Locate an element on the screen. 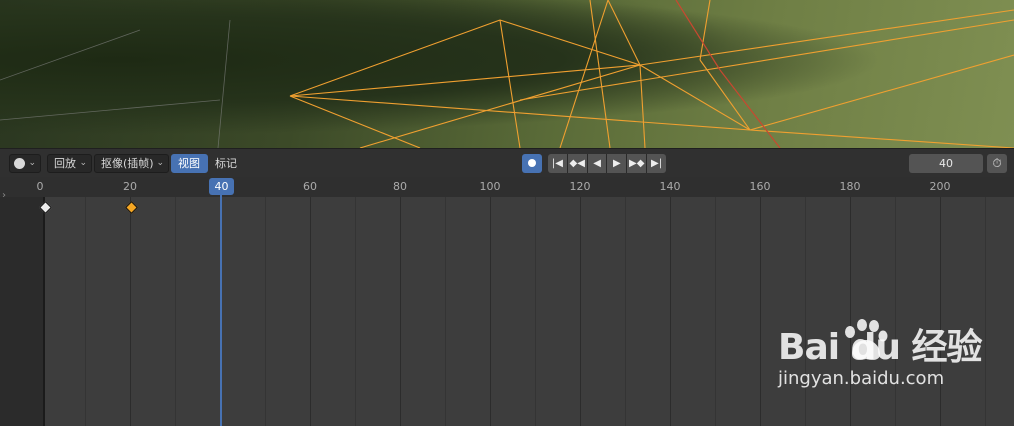  ruler-label: 60 is located at coordinates (310, 186).